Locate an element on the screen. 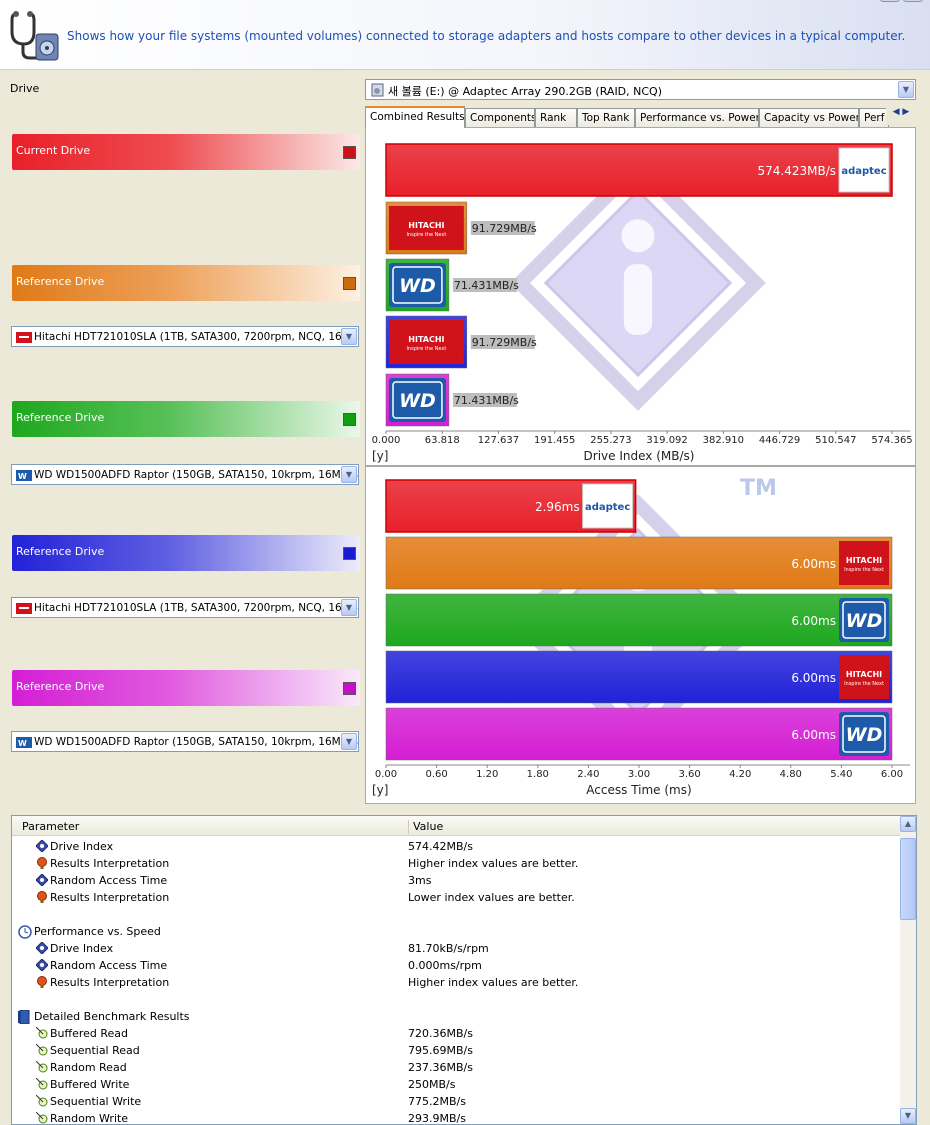  tick-label: 127.637 is located at coordinates (498, 440).